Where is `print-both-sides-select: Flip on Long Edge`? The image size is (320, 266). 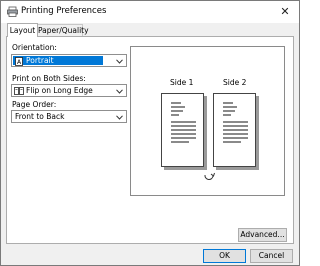
print-both-sides-select: Flip on Long Edge is located at coordinates (69, 90).